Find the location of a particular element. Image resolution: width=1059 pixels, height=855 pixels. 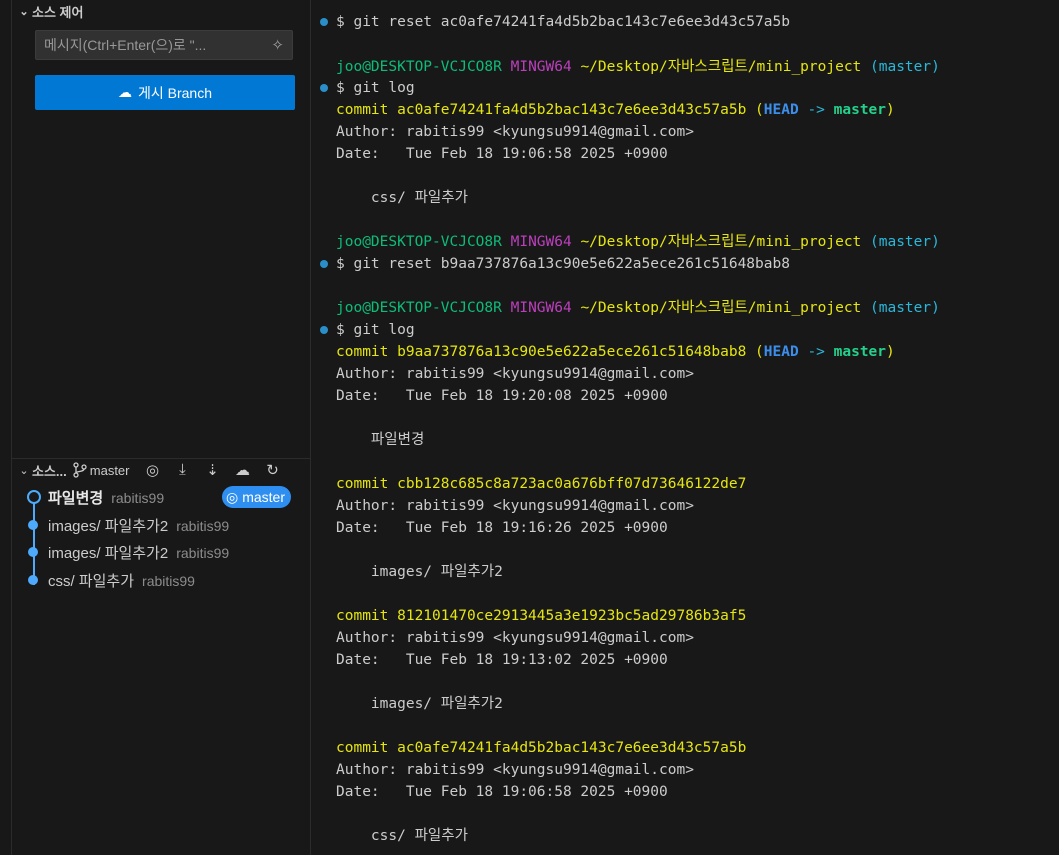

refresh-icon: ↻ is located at coordinates (273, 470).